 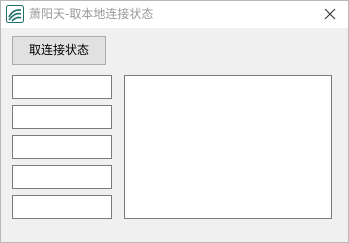 I want to click on close-icon, so click(x=330, y=14).